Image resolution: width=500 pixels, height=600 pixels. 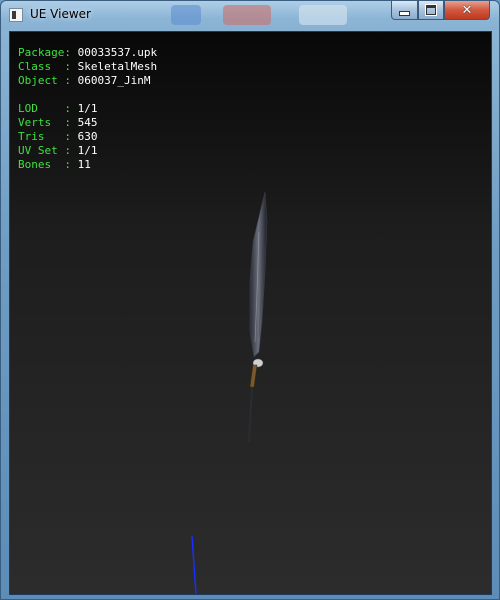 I want to click on weapon-tail, so click(x=250, y=414).